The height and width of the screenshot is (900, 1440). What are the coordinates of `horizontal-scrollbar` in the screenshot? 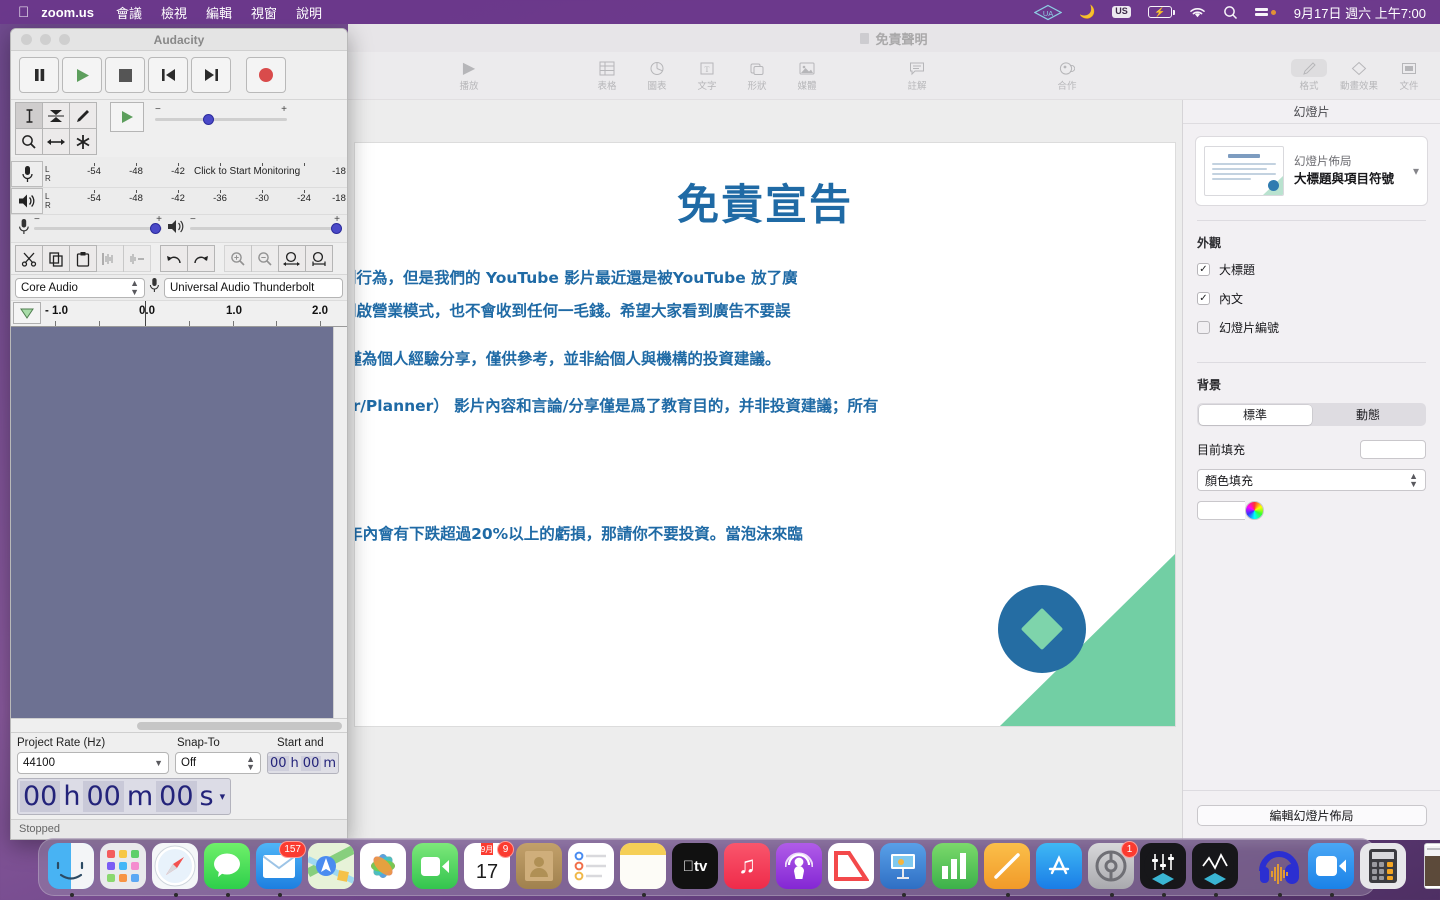 It's located at (179, 725).